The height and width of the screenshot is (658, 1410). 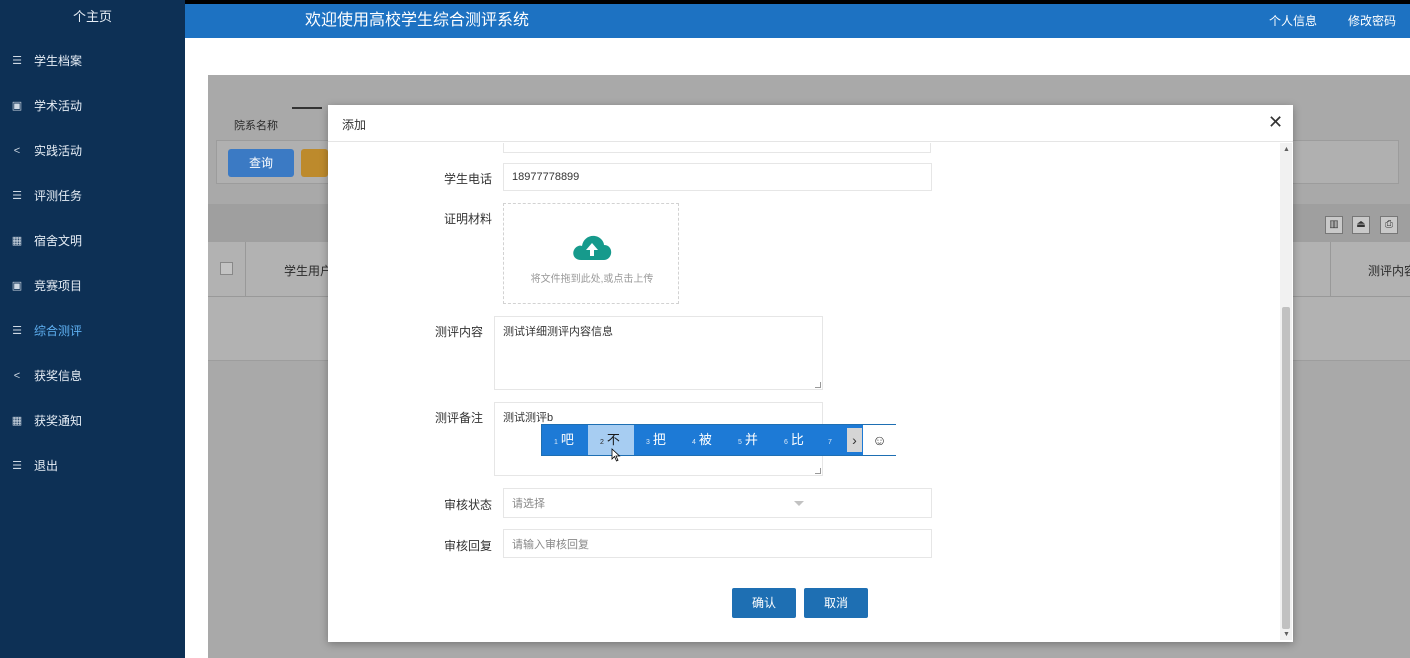 What do you see at coordinates (1293, 20) in the screenshot?
I see `profile-link: 个人信息` at bounding box center [1293, 20].